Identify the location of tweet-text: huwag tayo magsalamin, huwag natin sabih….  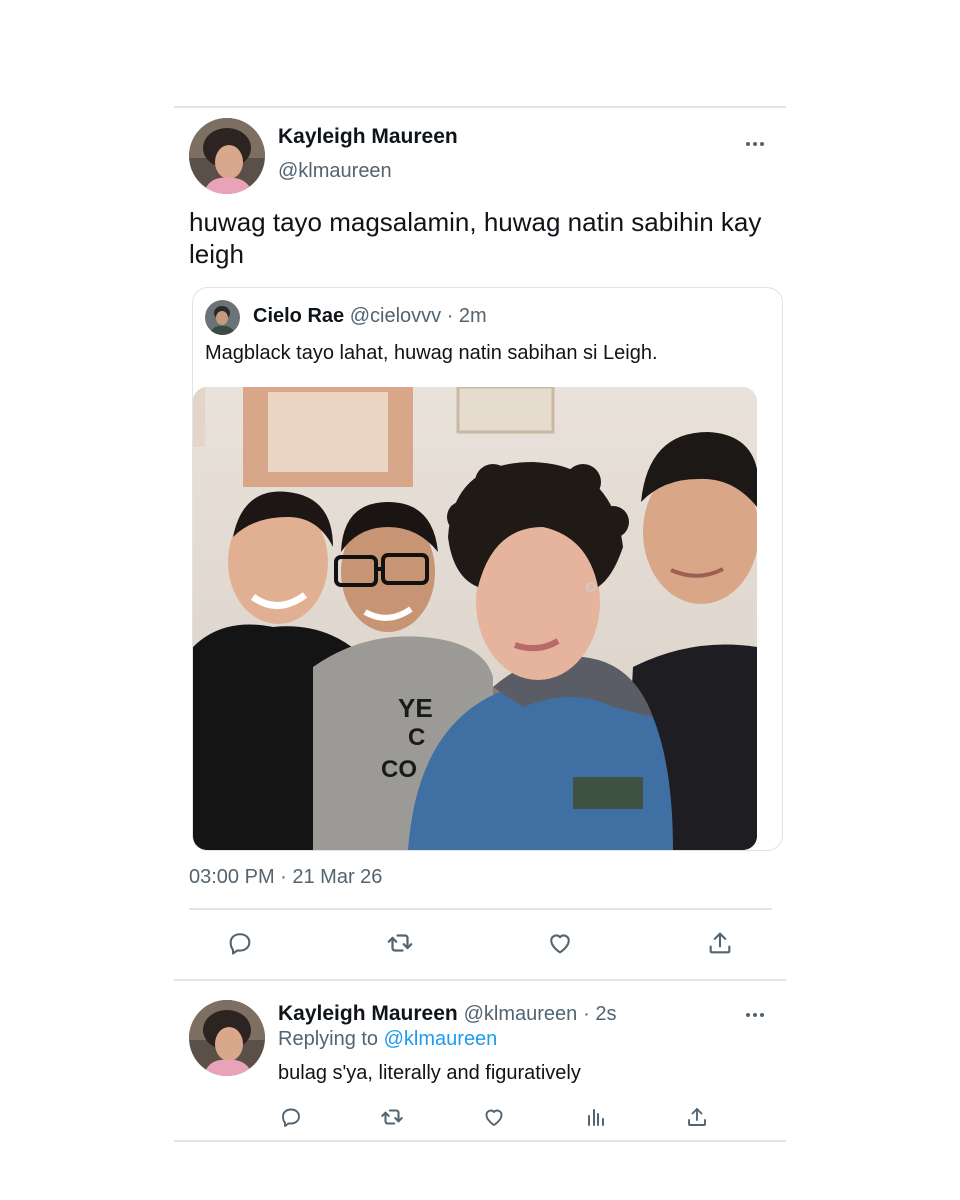
(475, 238).